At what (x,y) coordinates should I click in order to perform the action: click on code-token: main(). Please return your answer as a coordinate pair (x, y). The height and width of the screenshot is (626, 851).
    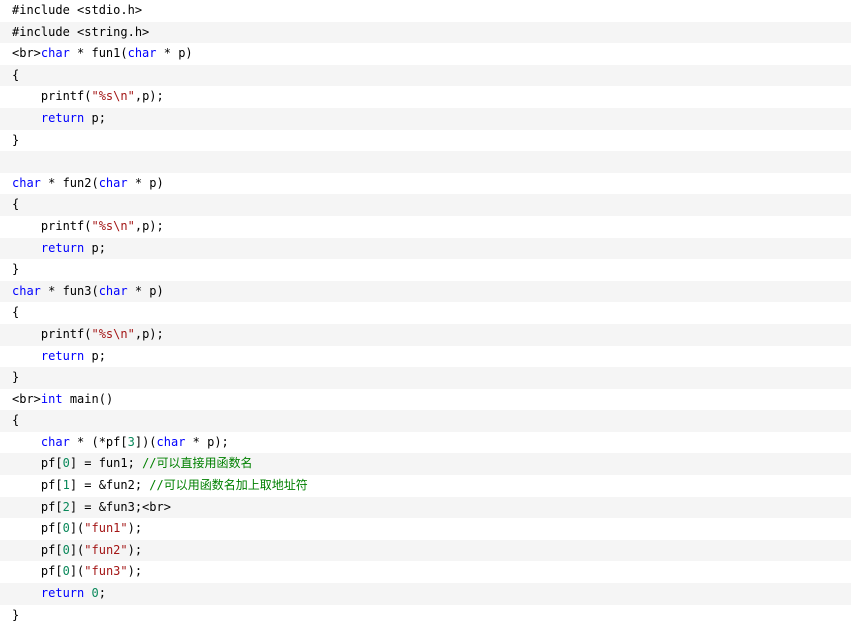
    Looking at the image, I should click on (88, 398).